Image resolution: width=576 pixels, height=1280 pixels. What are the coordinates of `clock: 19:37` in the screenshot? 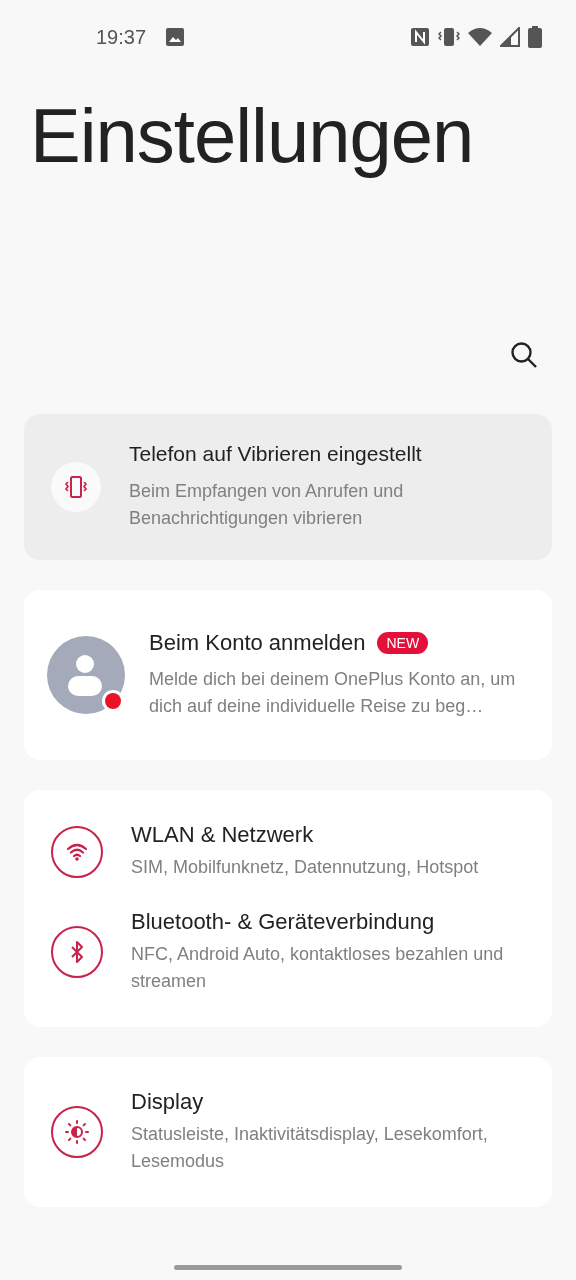 It's located at (121, 37).